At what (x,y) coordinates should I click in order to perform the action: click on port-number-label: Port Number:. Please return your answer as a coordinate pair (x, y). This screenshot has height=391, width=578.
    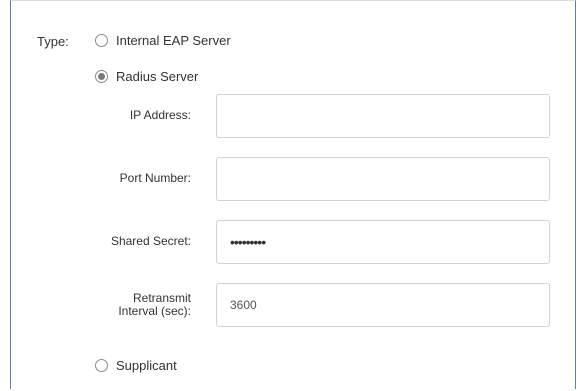
    Looking at the image, I should click on (155, 178).